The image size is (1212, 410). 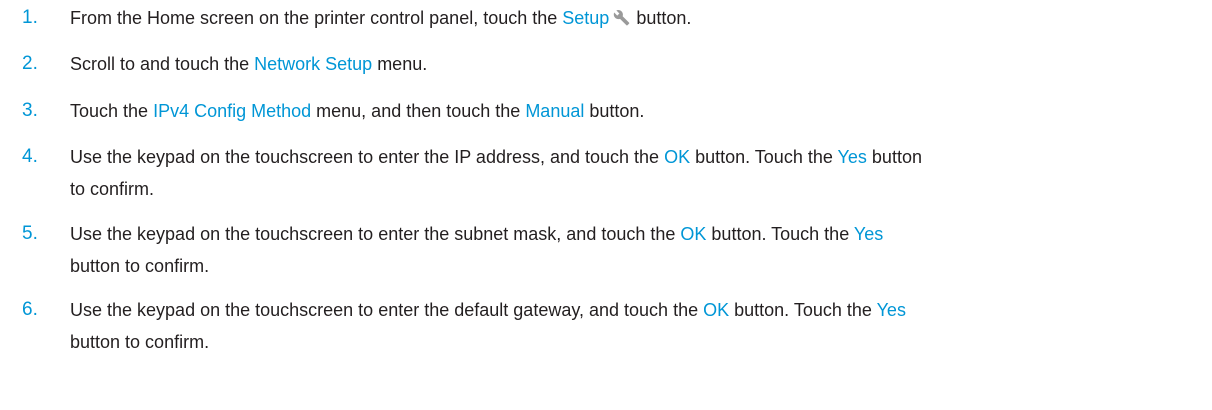 I want to click on step-number: 6., so click(x=30, y=309).